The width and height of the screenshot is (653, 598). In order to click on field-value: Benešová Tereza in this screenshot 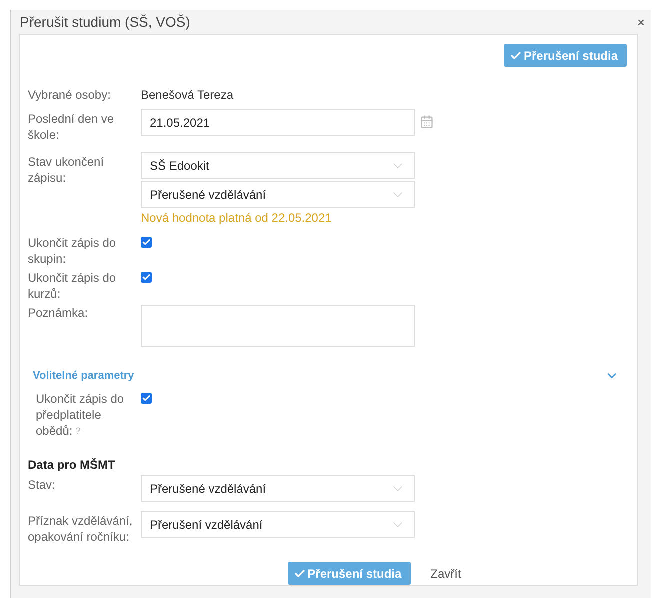, I will do `click(188, 95)`.